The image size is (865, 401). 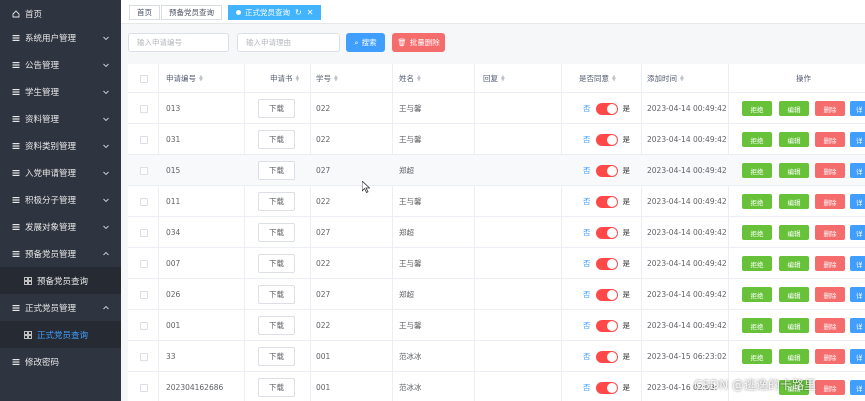 What do you see at coordinates (310, 12) in the screenshot?
I see `close-icon: ✕` at bounding box center [310, 12].